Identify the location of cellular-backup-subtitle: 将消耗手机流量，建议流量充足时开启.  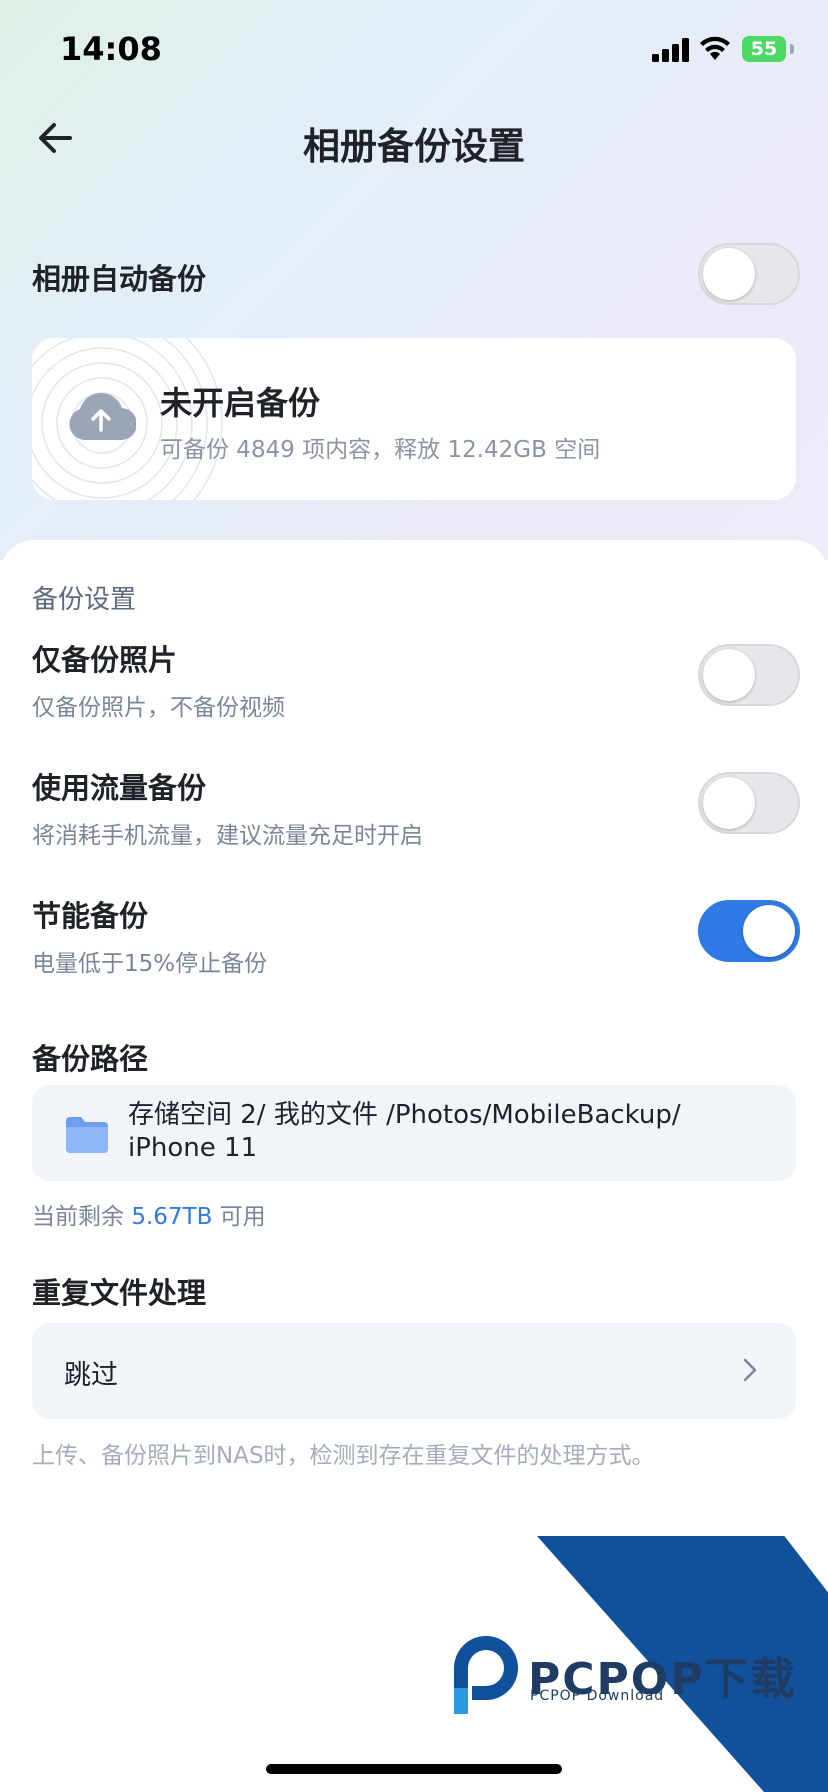
(227, 836).